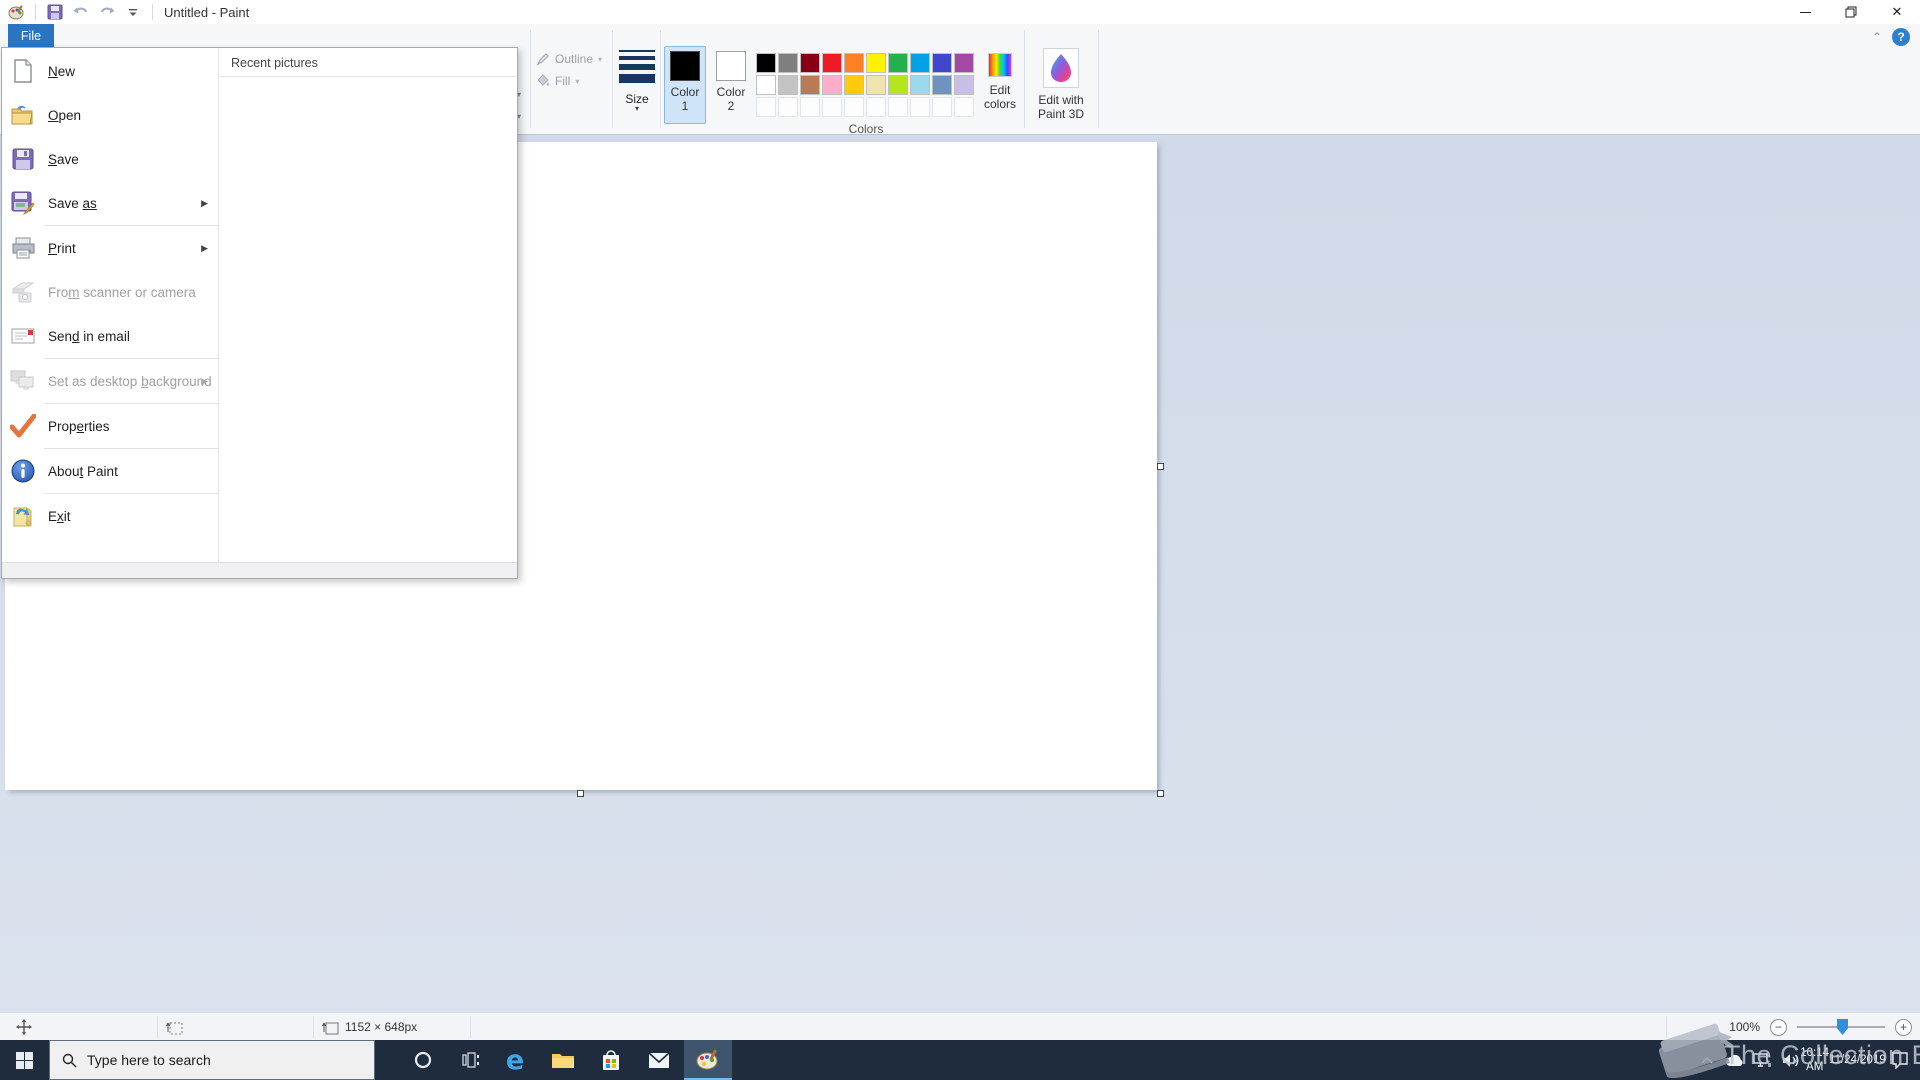 The image size is (1920, 1080). Describe the element at coordinates (563, 1060) in the screenshot. I see `file-explorer-button` at that location.